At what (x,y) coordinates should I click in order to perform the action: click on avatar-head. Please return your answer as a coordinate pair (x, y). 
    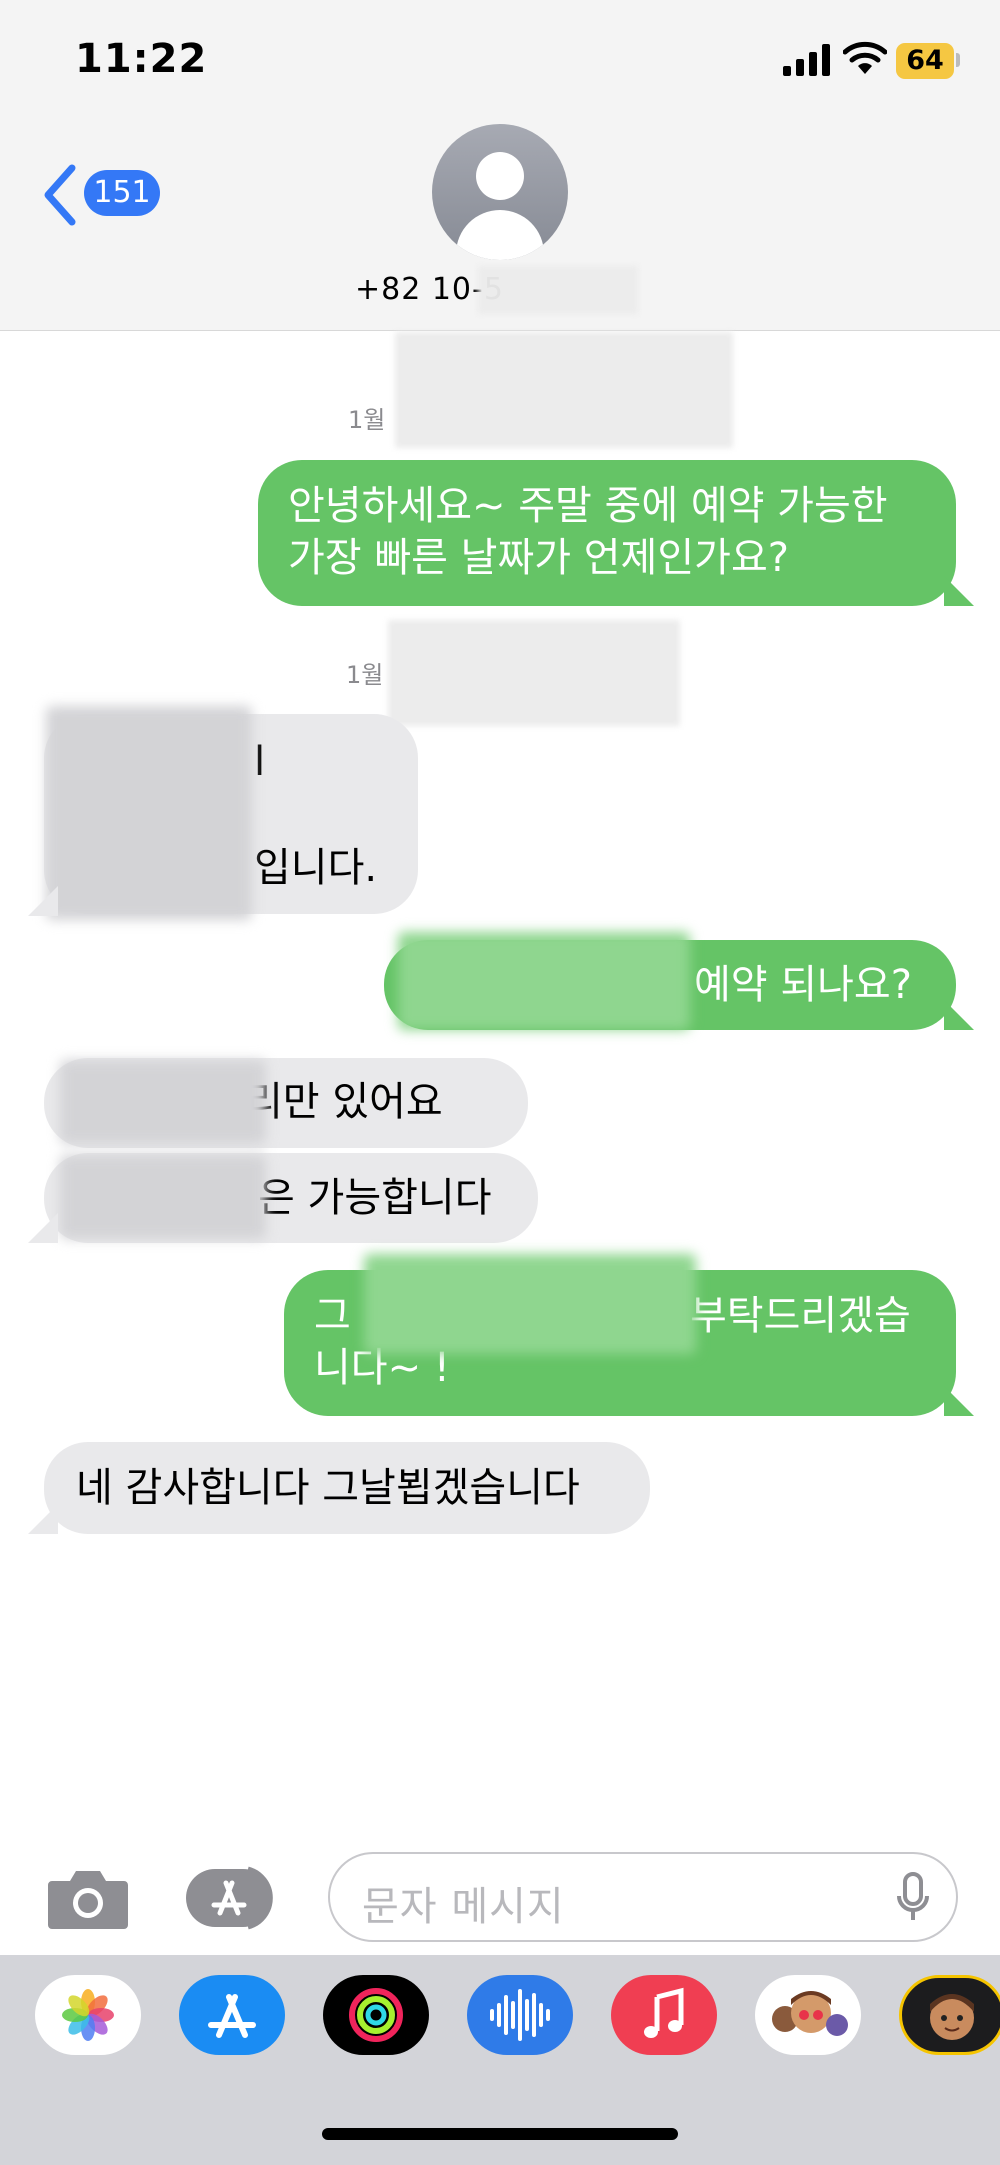
    Looking at the image, I should click on (500, 176).